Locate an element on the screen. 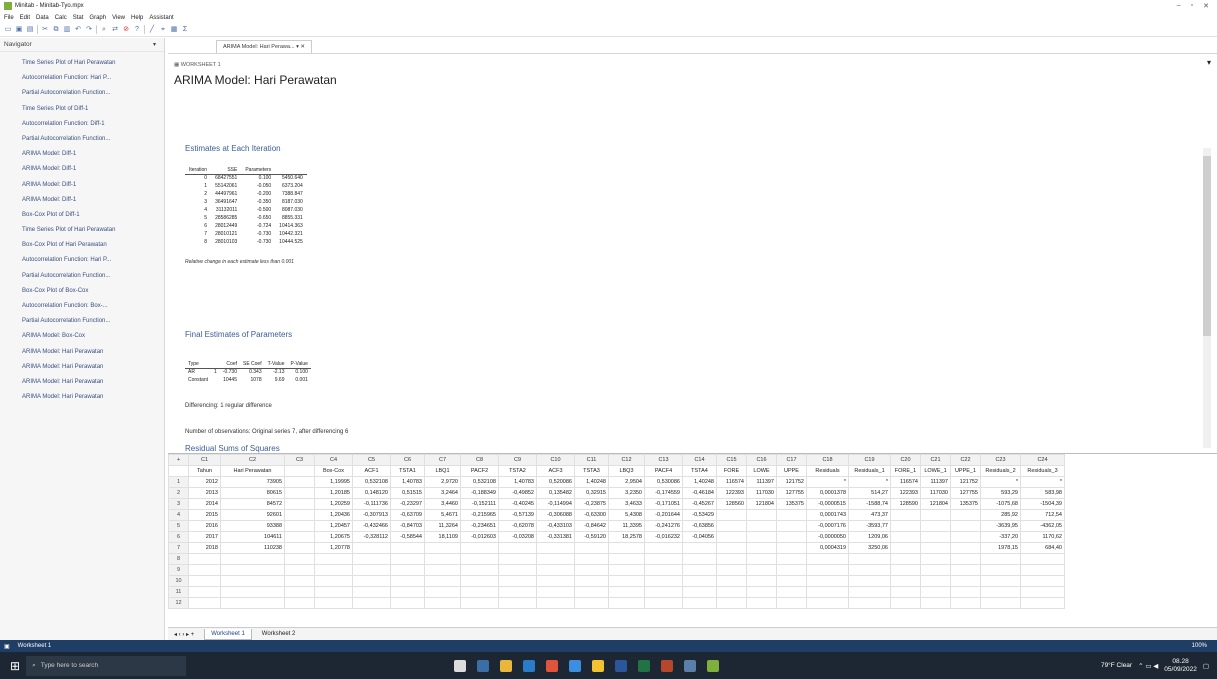 This screenshot has width=1217, height=679. table-cell: 1,20436 is located at coordinates (333, 515).